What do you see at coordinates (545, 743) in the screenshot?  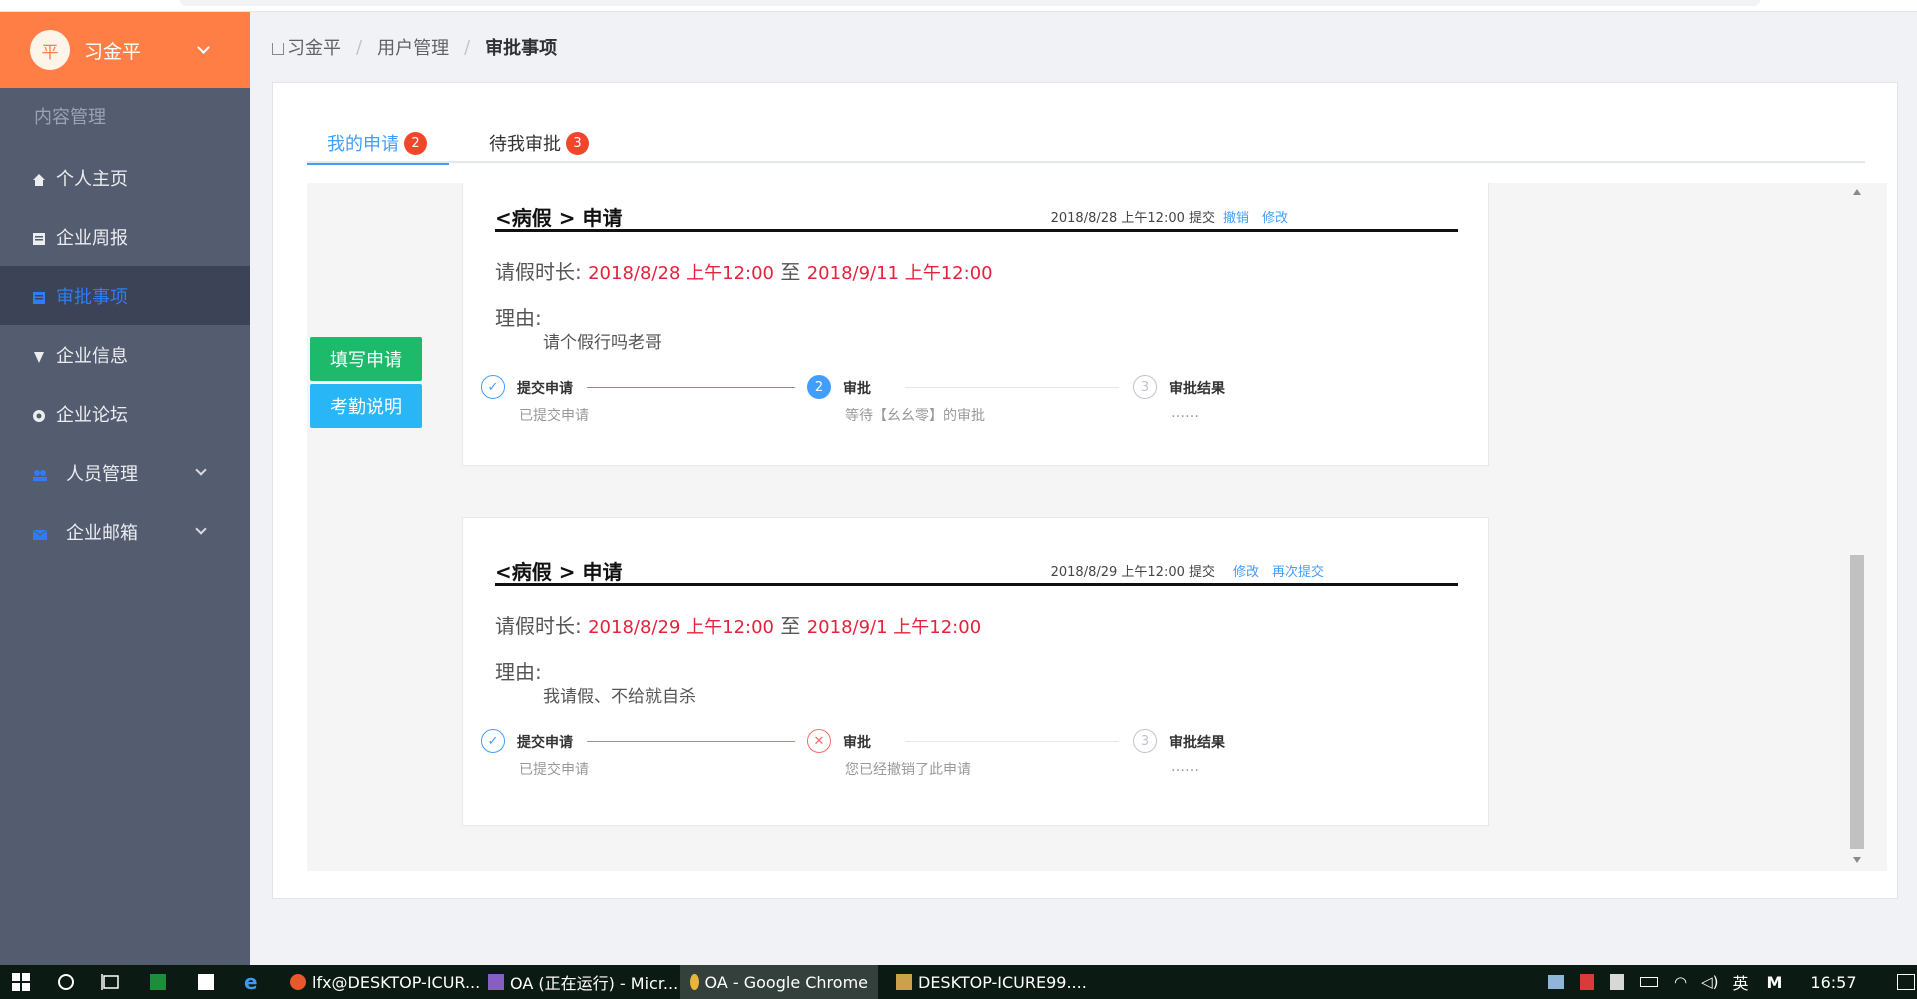 I see `step-title: 提交申请` at bounding box center [545, 743].